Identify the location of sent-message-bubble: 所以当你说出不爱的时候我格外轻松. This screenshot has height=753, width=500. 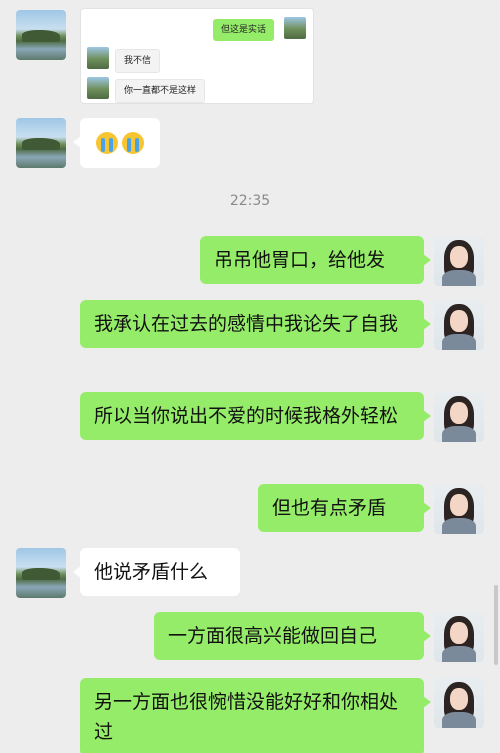
(255, 416).